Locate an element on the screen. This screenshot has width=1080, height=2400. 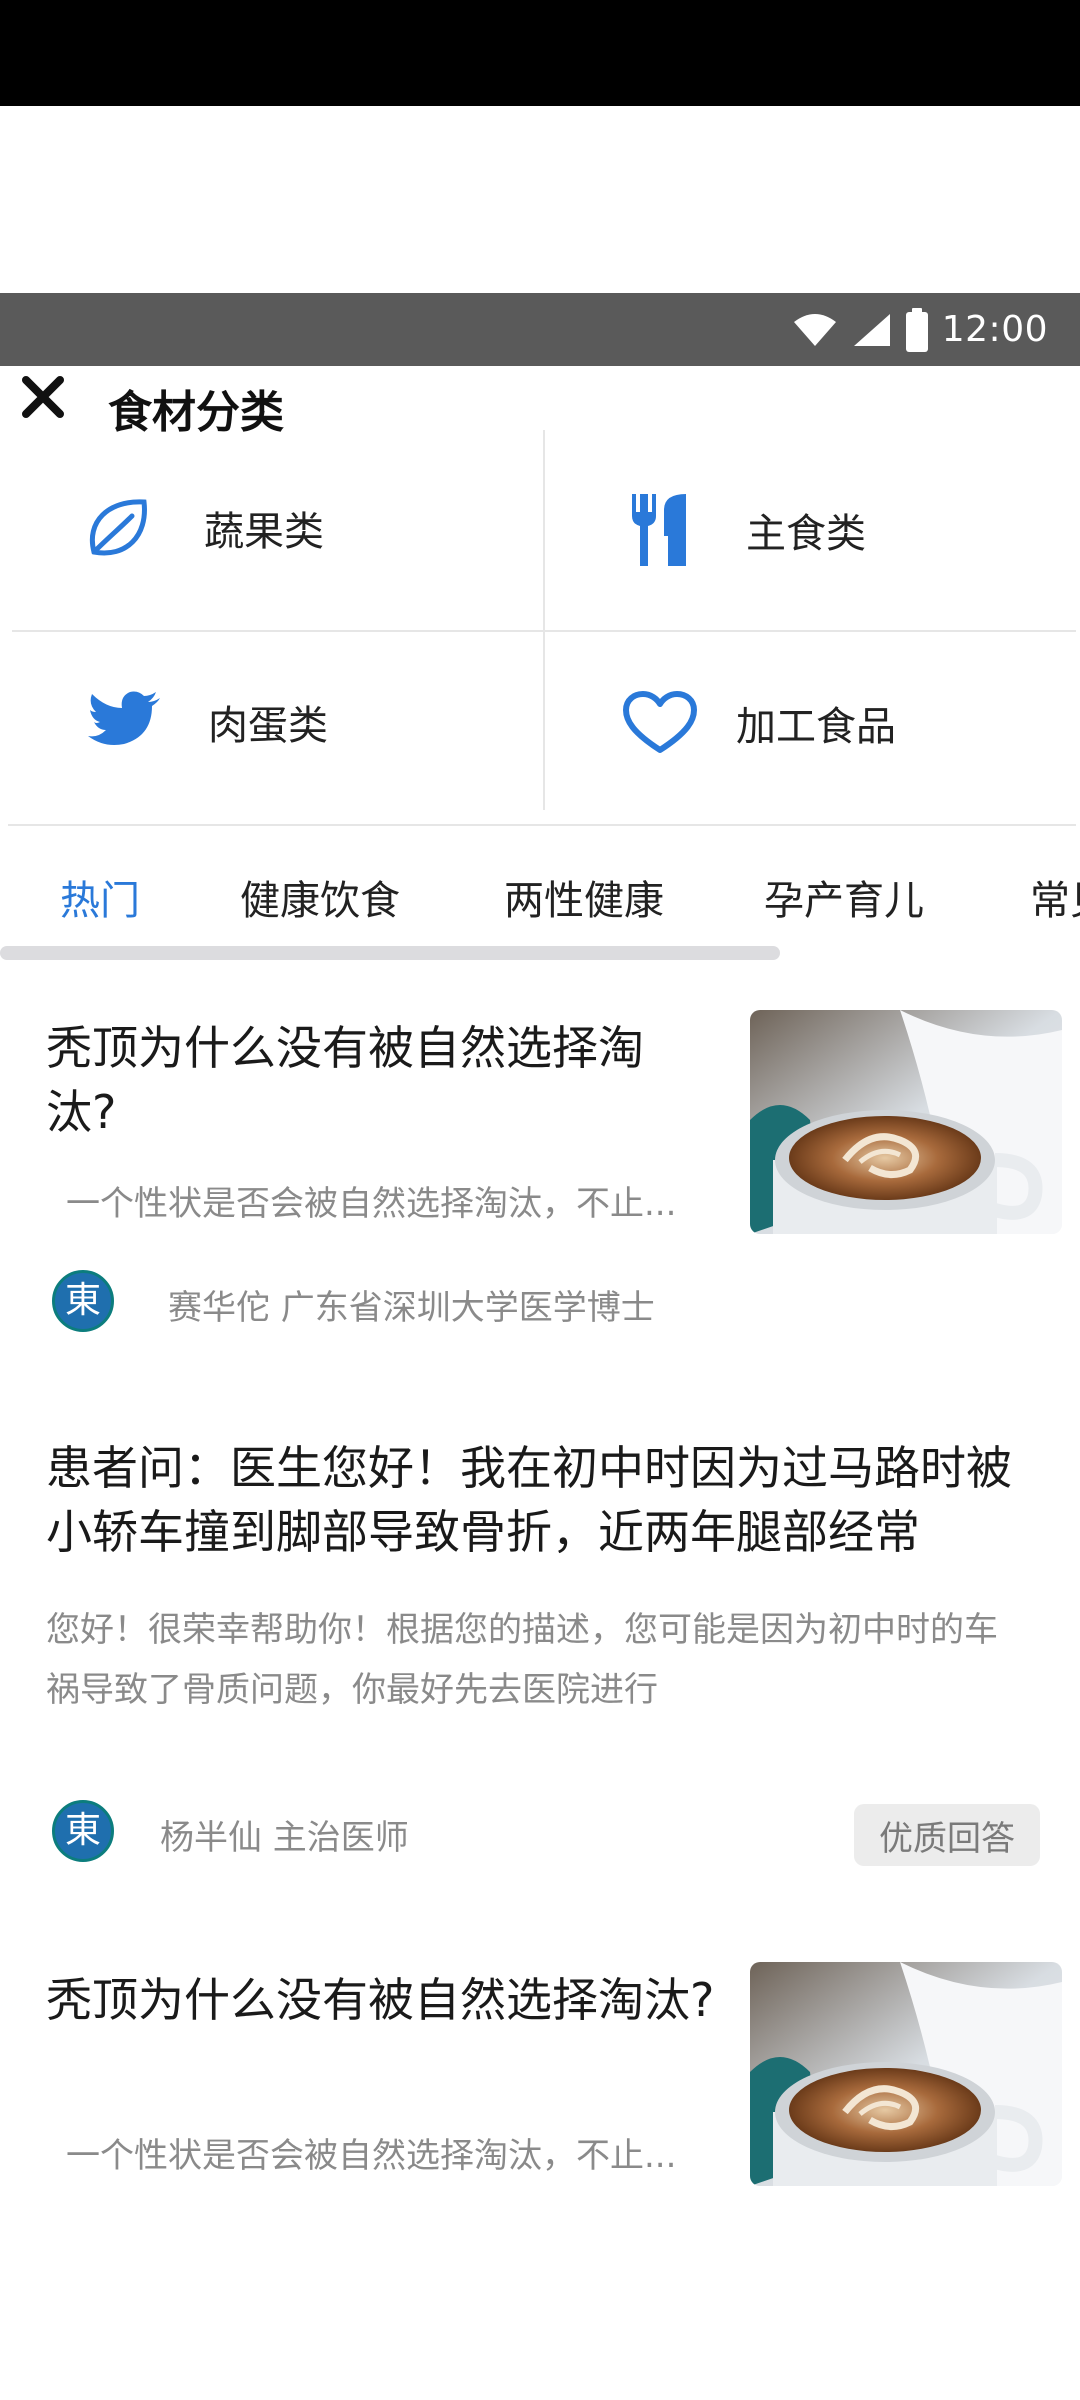
tab-sexual-health: 两性健康 is located at coordinates (584, 897).